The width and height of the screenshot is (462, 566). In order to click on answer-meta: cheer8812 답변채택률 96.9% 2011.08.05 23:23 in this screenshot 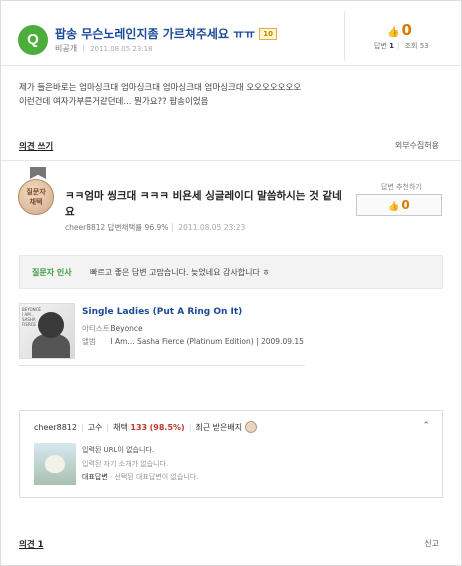, I will do `click(155, 227)`.